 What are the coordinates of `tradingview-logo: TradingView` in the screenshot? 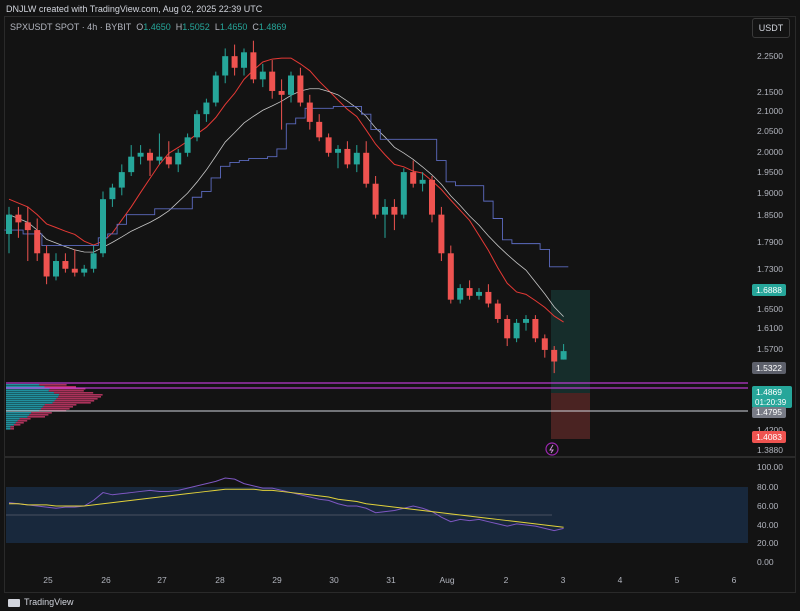 It's located at (41, 602).